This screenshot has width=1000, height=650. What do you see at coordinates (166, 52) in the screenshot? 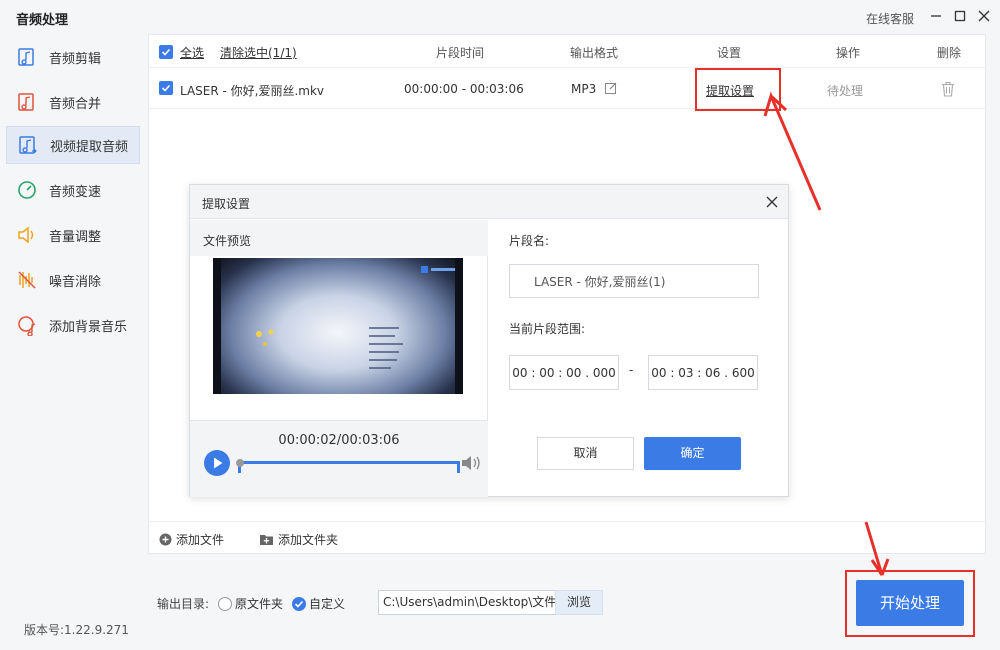
I see `select-all-checkbox` at bounding box center [166, 52].